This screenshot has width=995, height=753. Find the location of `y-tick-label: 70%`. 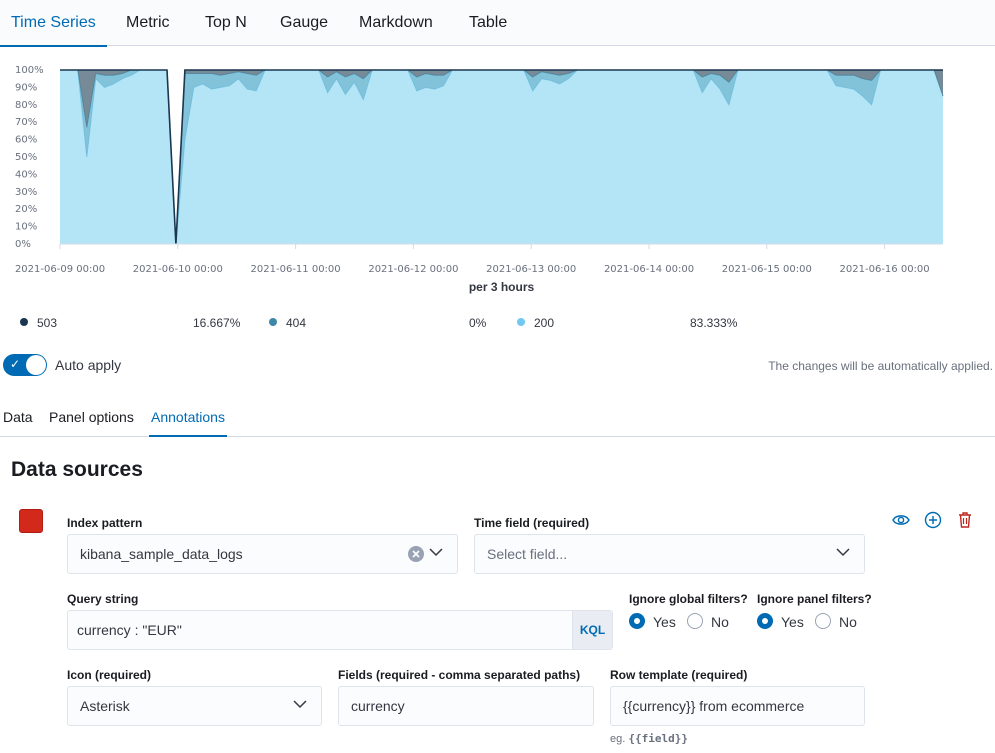

y-tick-label: 70% is located at coordinates (26, 122).